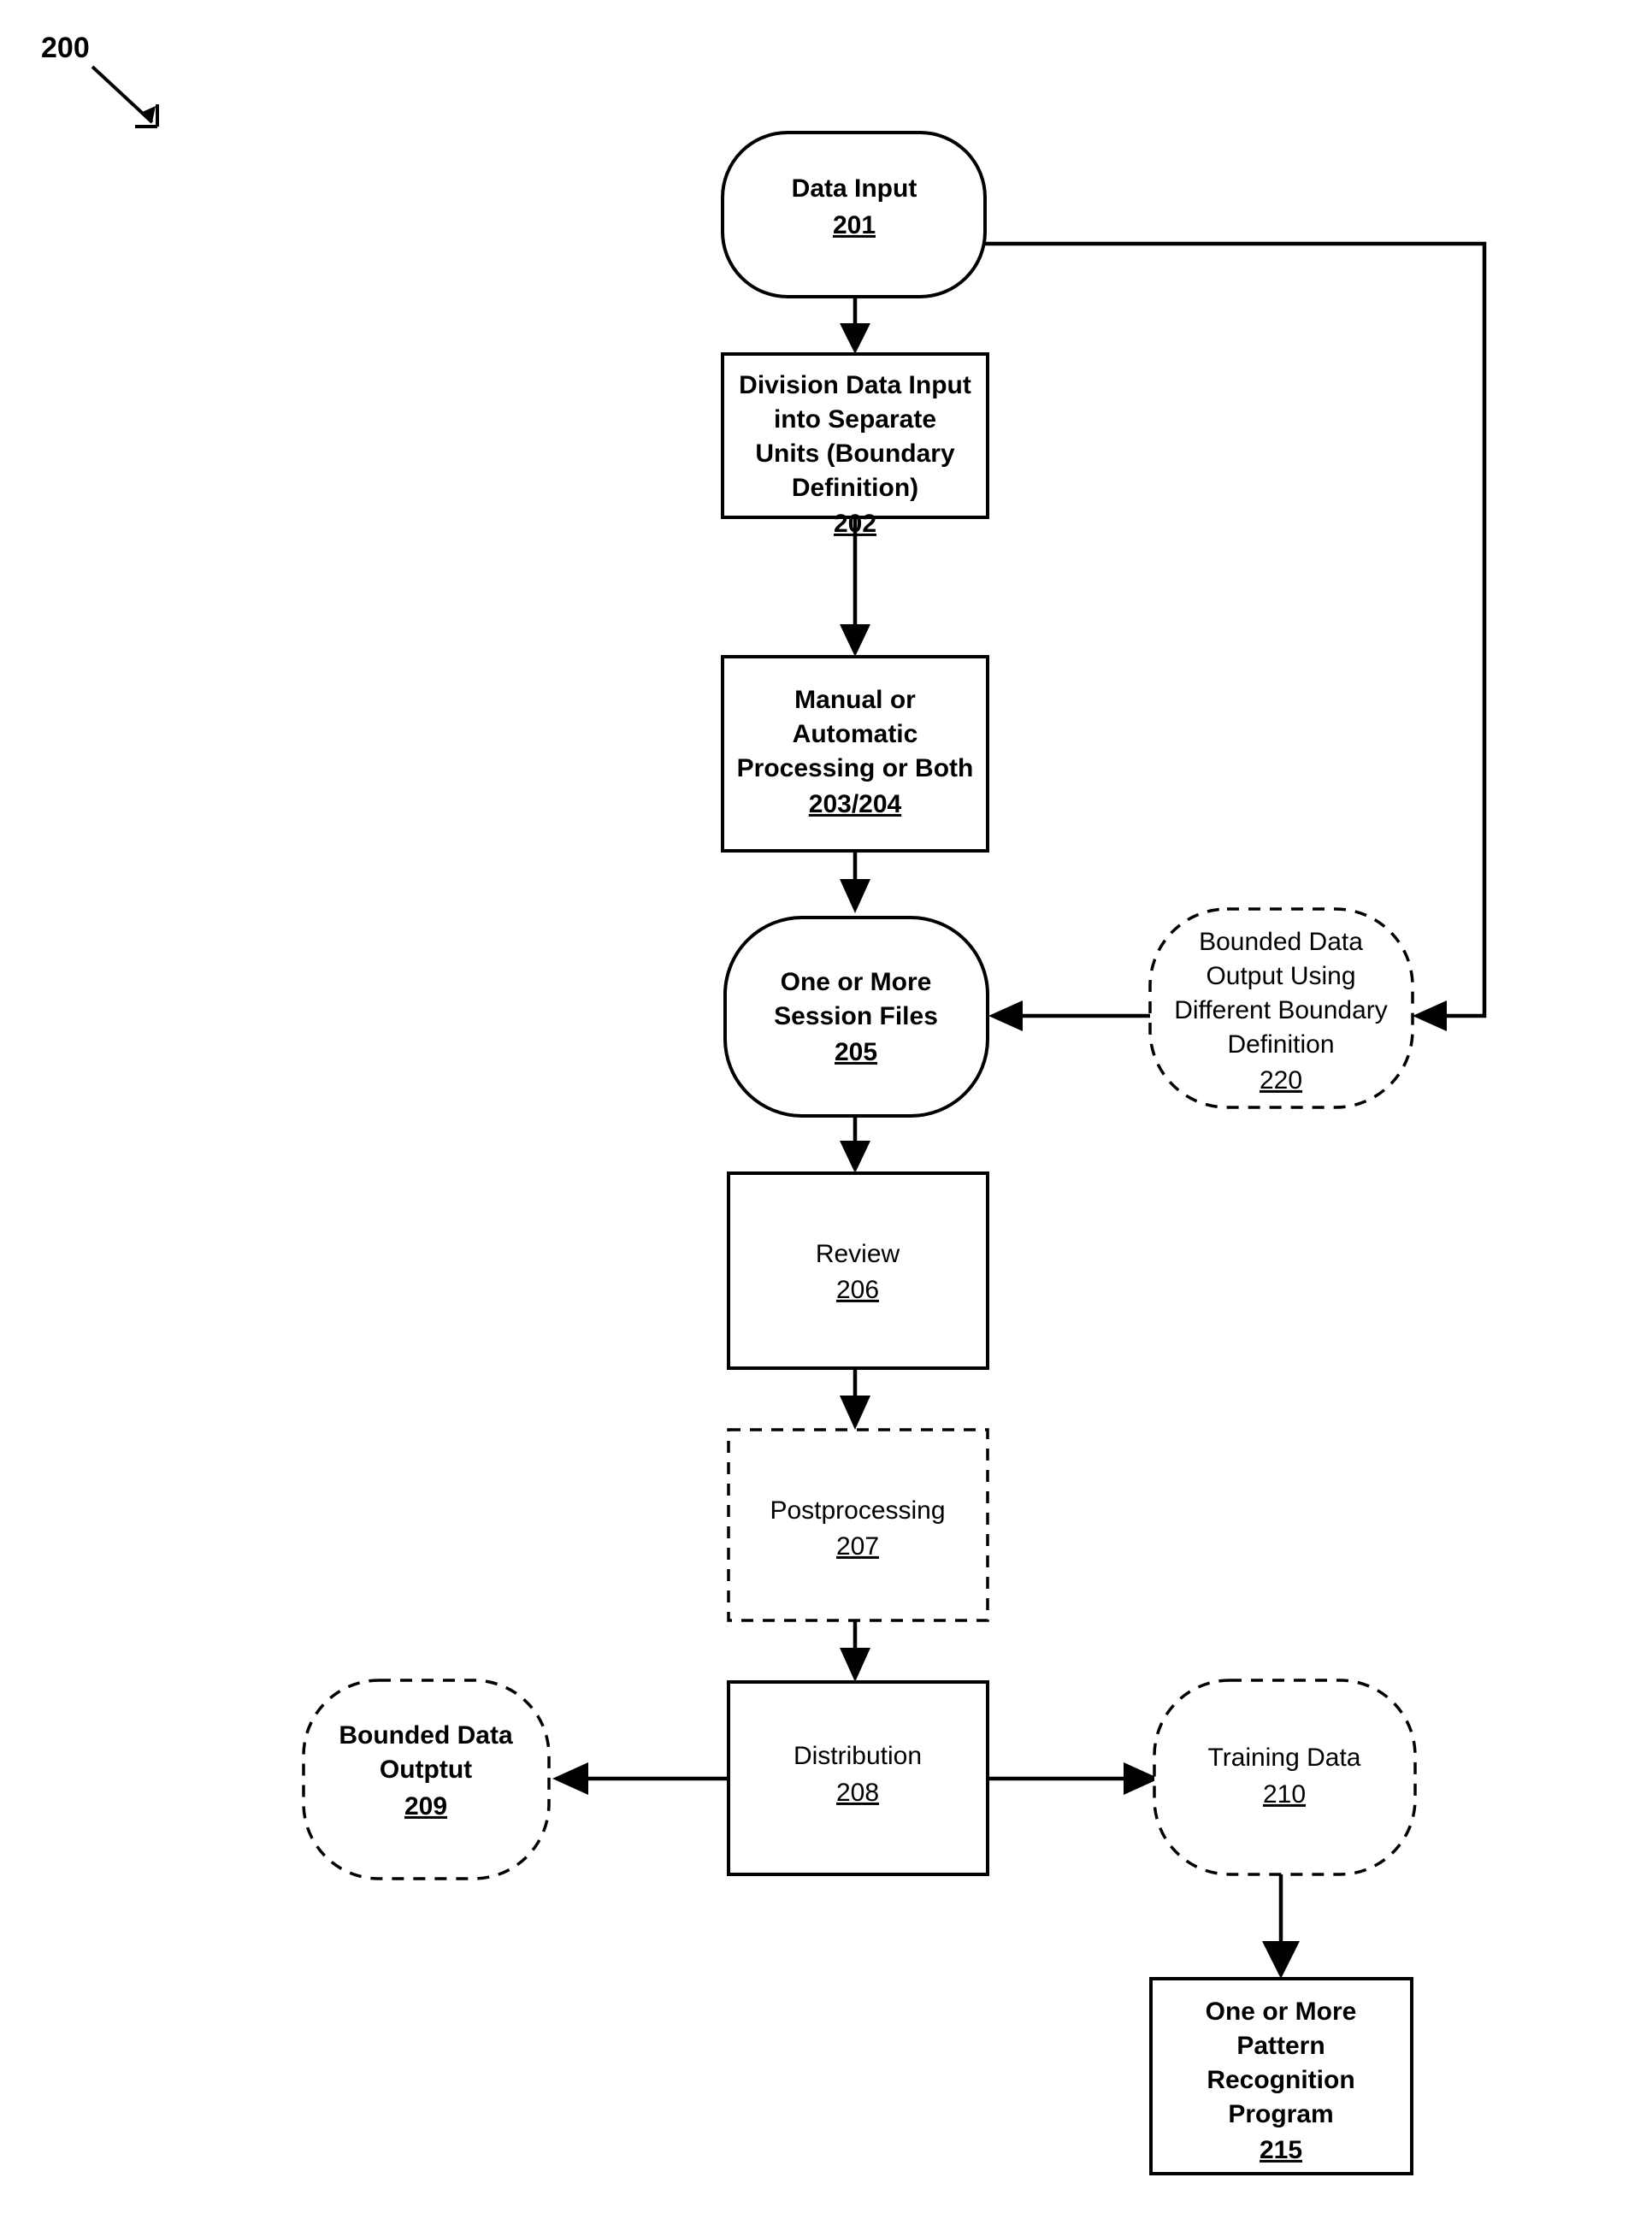  What do you see at coordinates (1284, 1794) in the screenshot?
I see `node-210-ref: 210` at bounding box center [1284, 1794].